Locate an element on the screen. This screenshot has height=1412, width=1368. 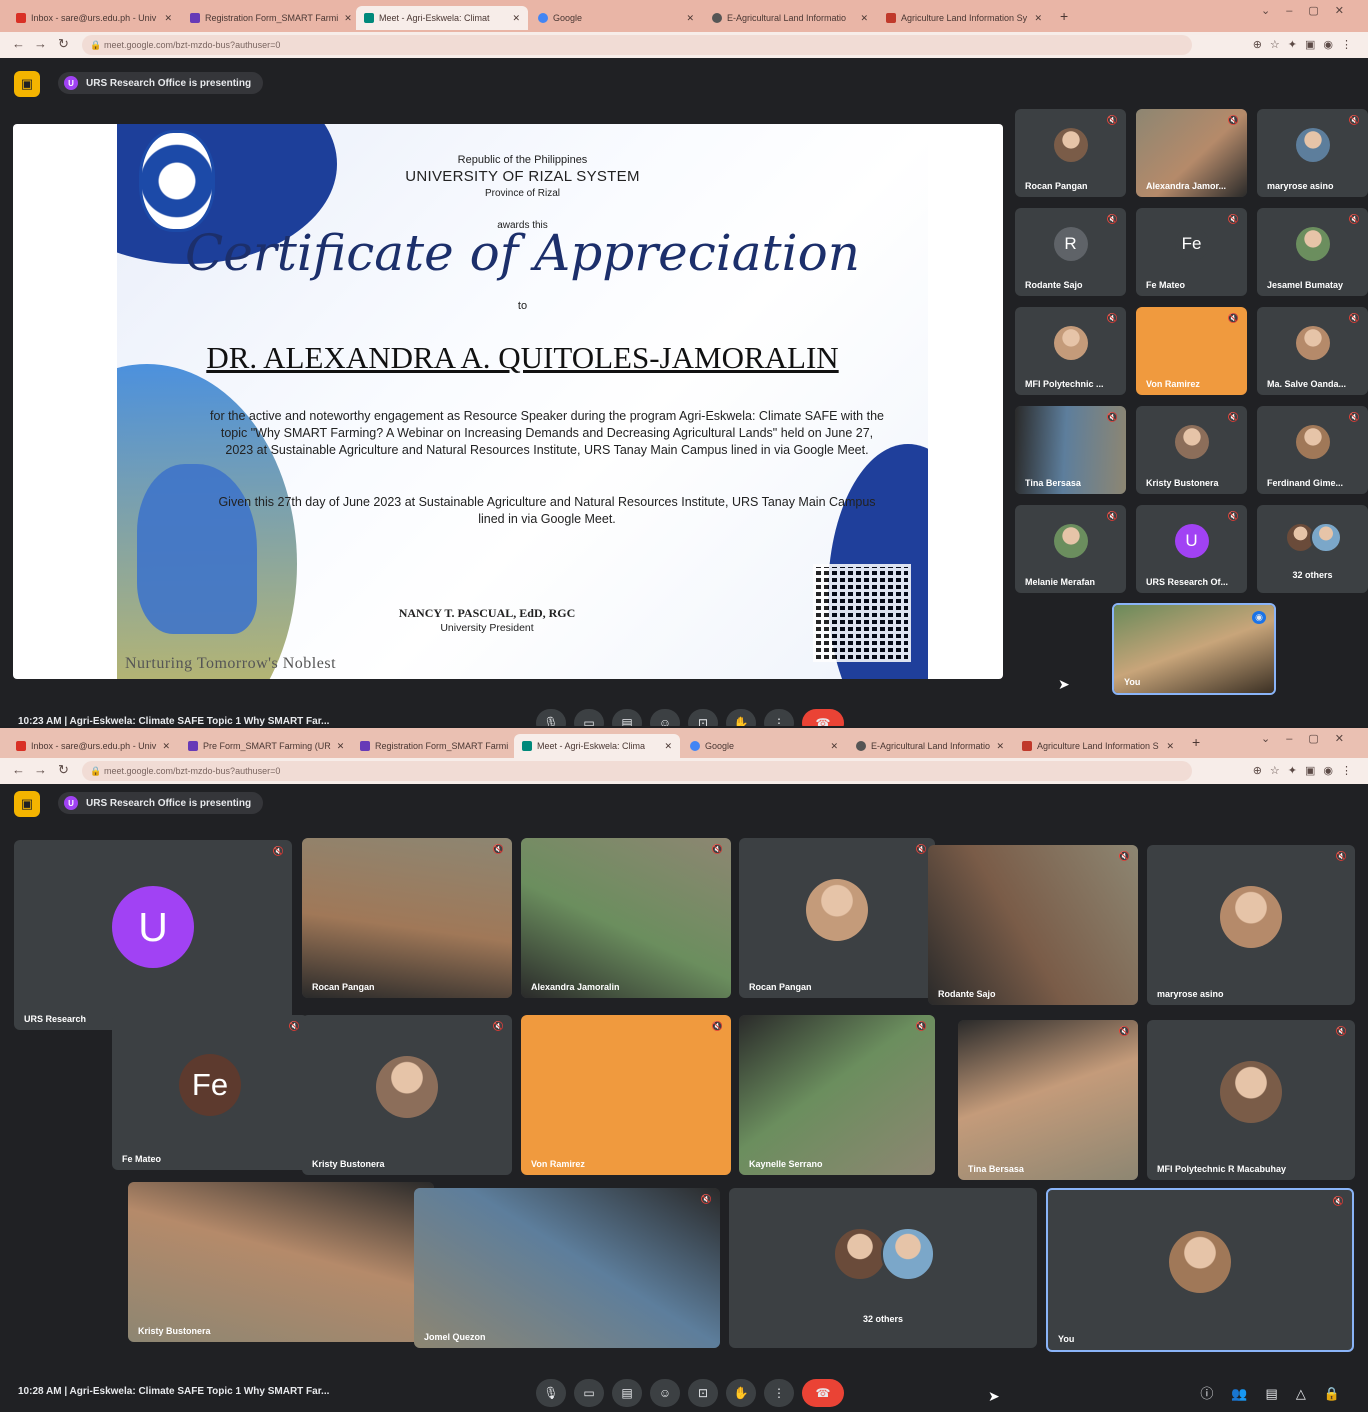
participant-tile: 🔇 Kaynelle Serrano is located at coordinates (837, 1095).